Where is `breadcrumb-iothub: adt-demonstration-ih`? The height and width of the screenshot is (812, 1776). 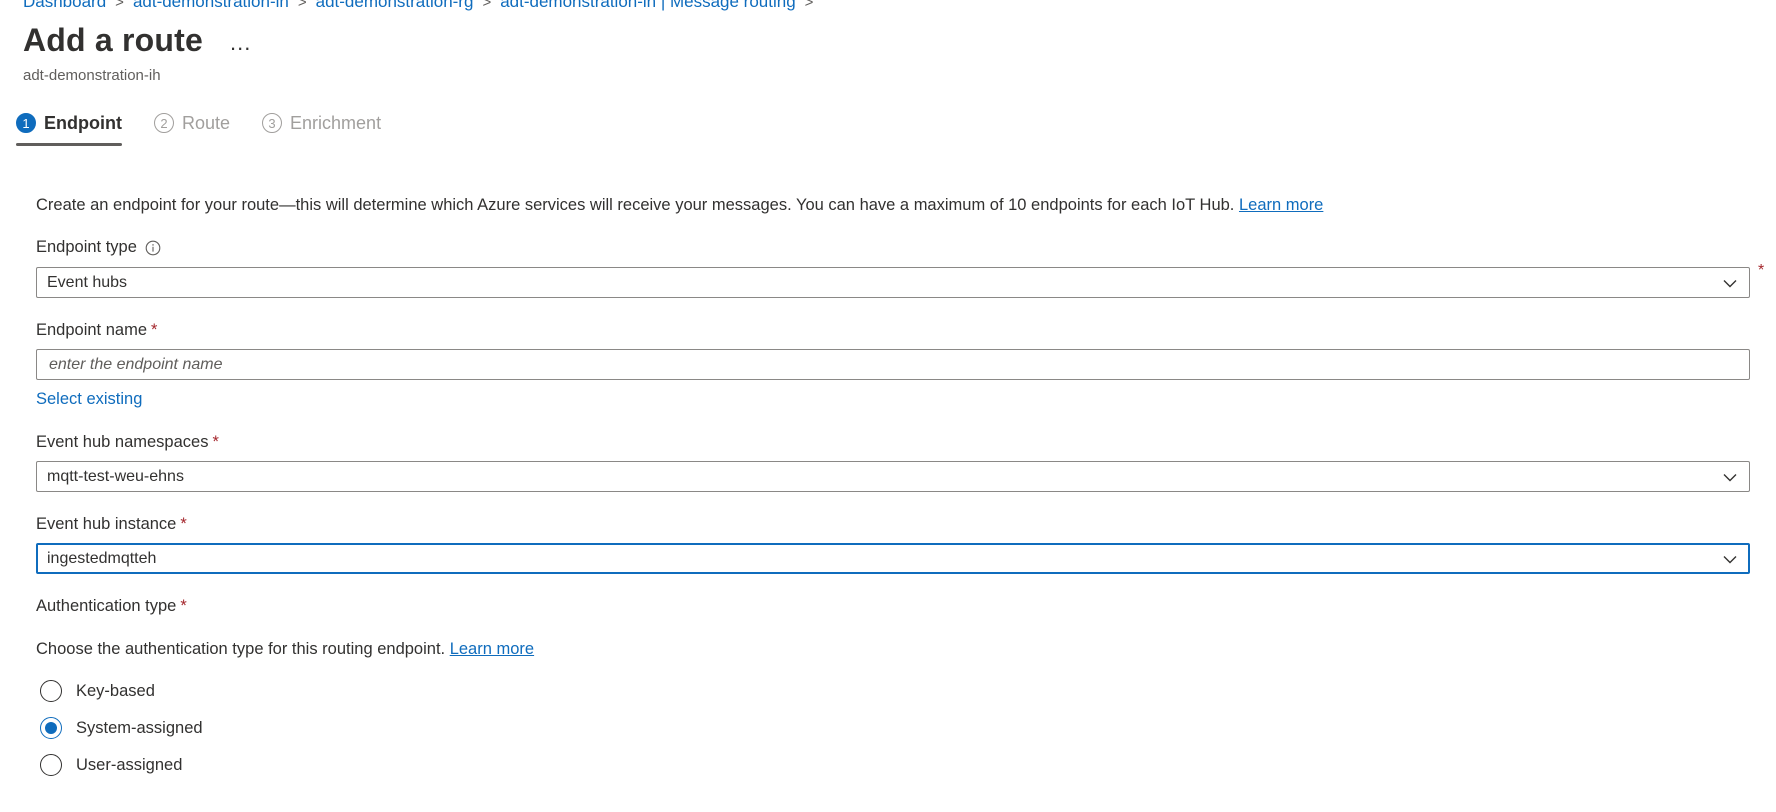 breadcrumb-iothub: adt-demonstration-ih is located at coordinates (211, 6).